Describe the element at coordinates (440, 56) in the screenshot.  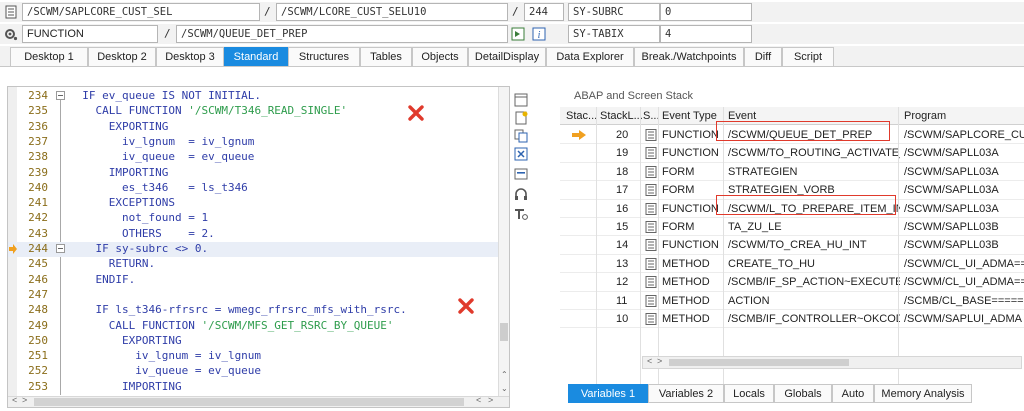
I see `tab-objects: Objects` at that location.